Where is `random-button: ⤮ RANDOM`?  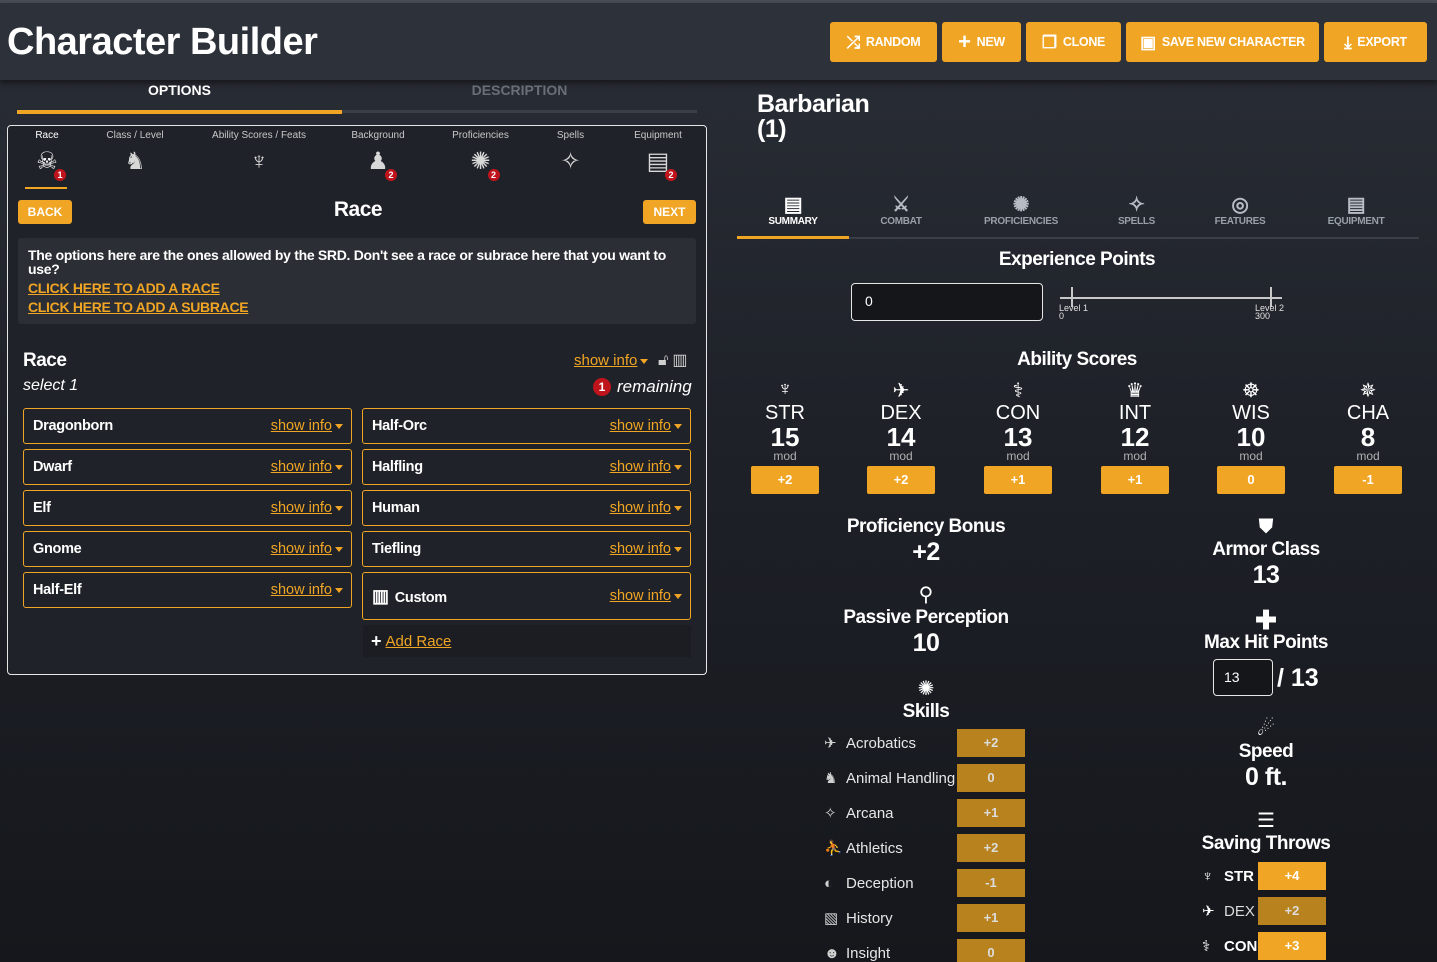
random-button: ⤮ RANDOM is located at coordinates (883, 42).